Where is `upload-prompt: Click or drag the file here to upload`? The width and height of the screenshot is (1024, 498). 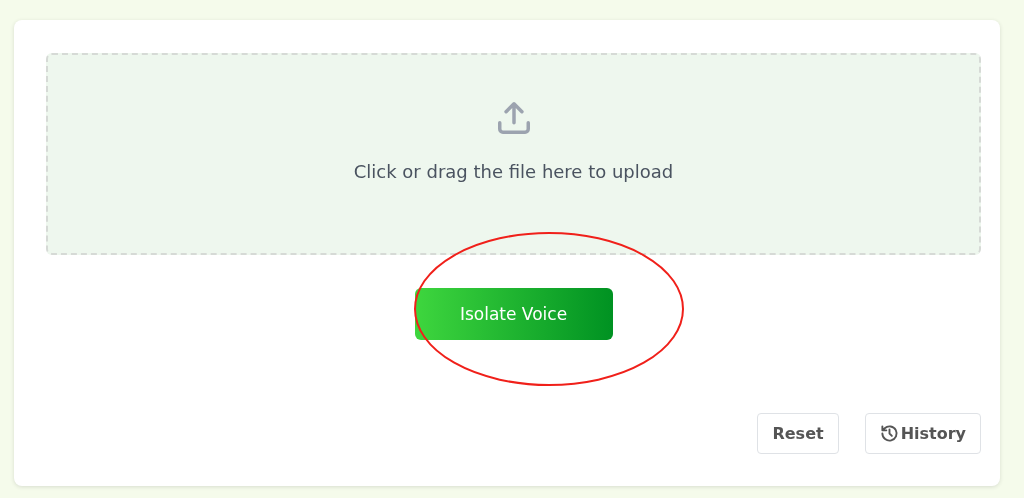 upload-prompt: Click or drag the file here to upload is located at coordinates (513, 171).